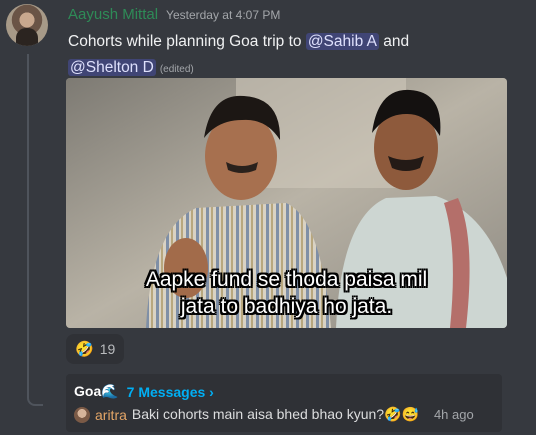 The height and width of the screenshot is (435, 536). Describe the element at coordinates (112, 67) in the screenshot. I see `mention-shelton: @Shelton D` at that location.